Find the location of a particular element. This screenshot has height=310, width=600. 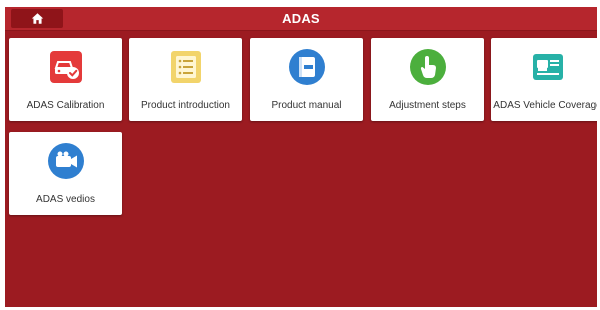

tile-adjustment-steps: Adjustment steps is located at coordinates (427, 79).